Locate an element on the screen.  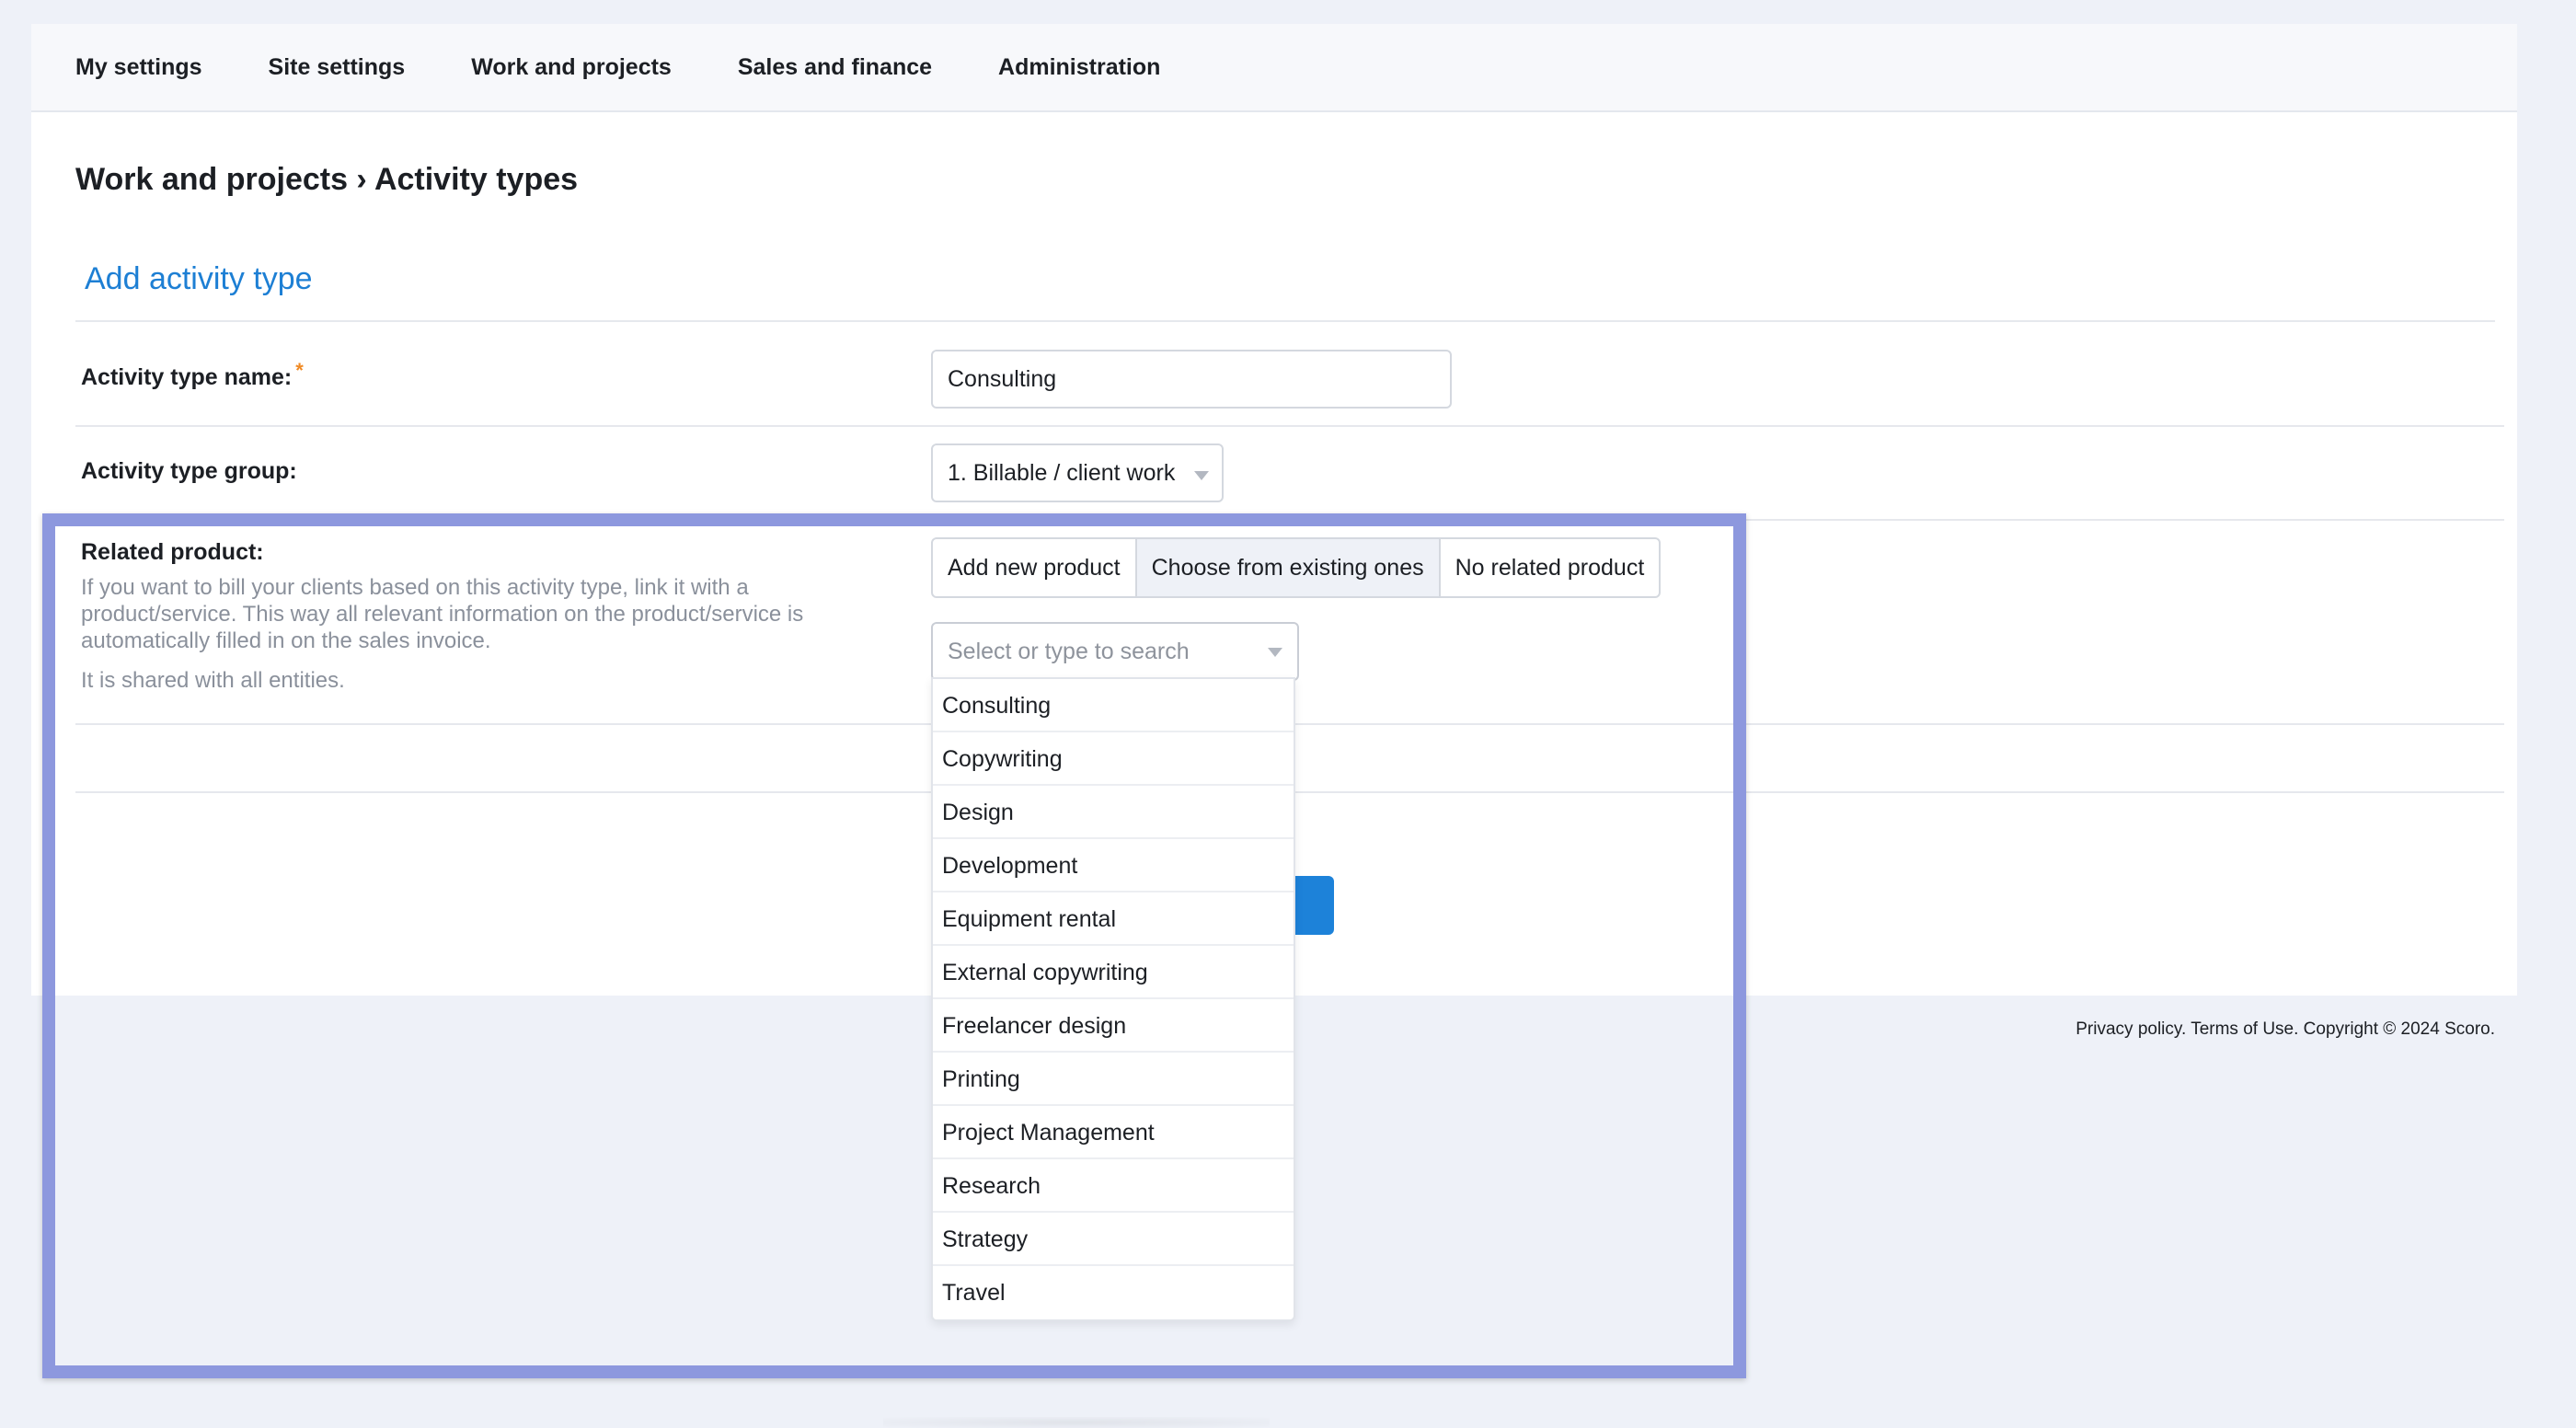
breadcrumb: Work and projects › Activity types is located at coordinates (327, 179).